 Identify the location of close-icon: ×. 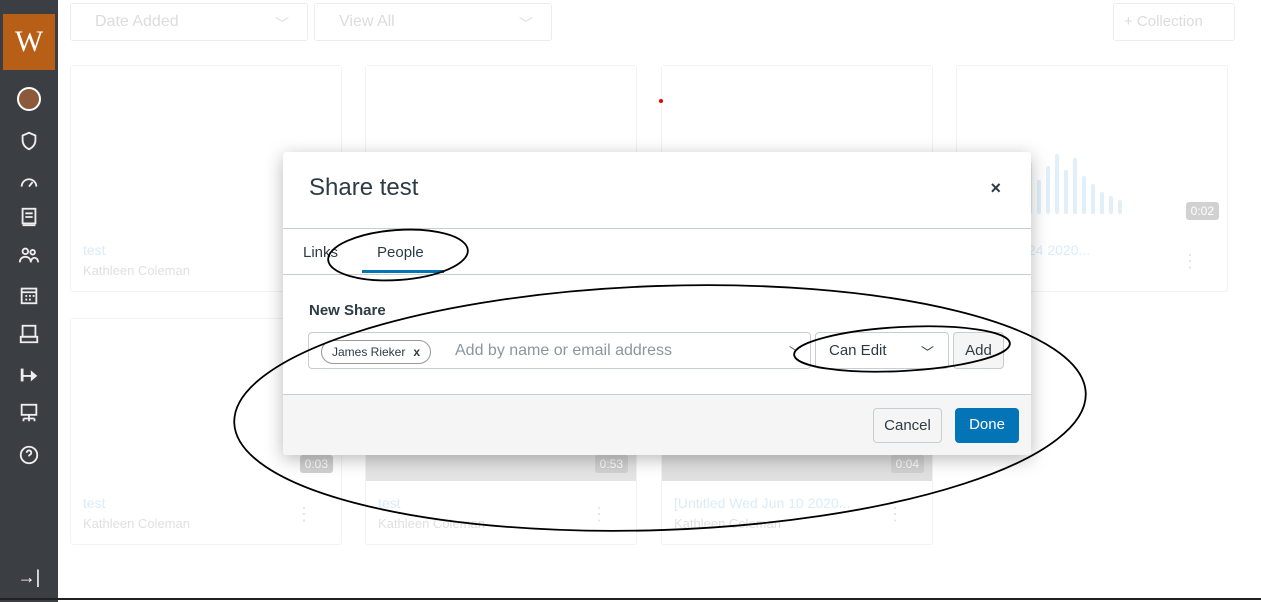
(995, 188).